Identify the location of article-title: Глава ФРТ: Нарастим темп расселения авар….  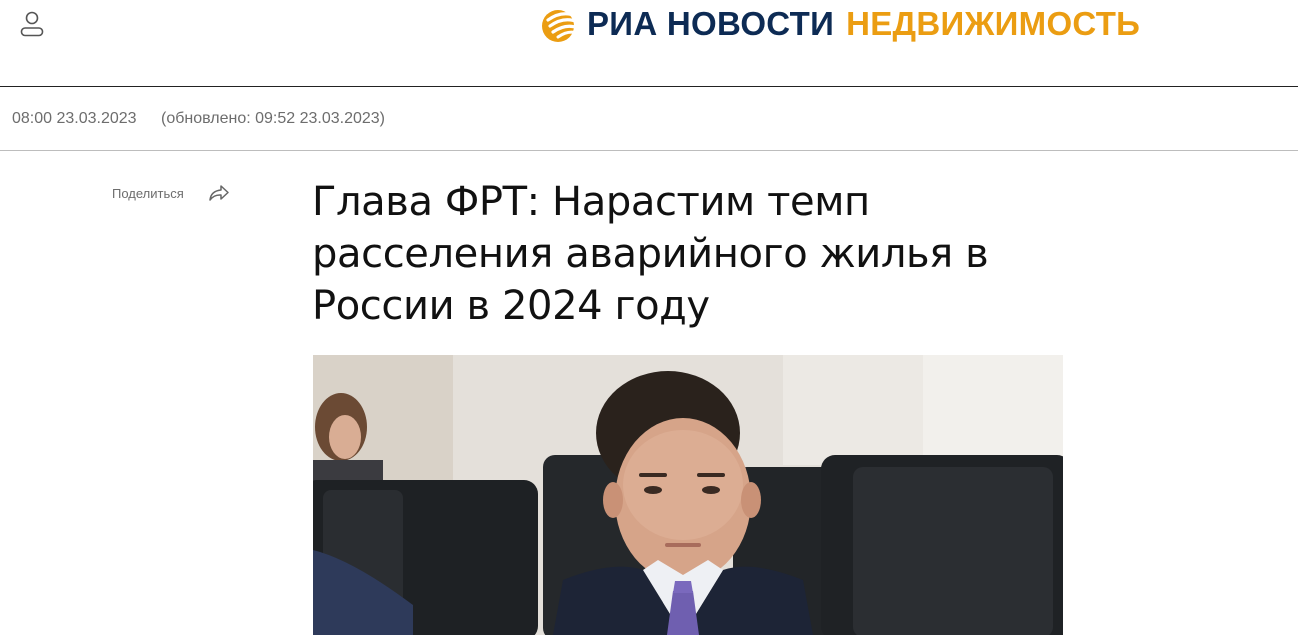
(650, 254).